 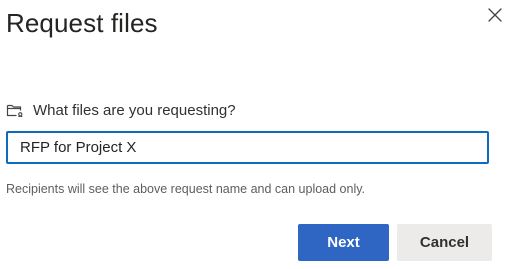 I want to click on close-icon, so click(x=495, y=17).